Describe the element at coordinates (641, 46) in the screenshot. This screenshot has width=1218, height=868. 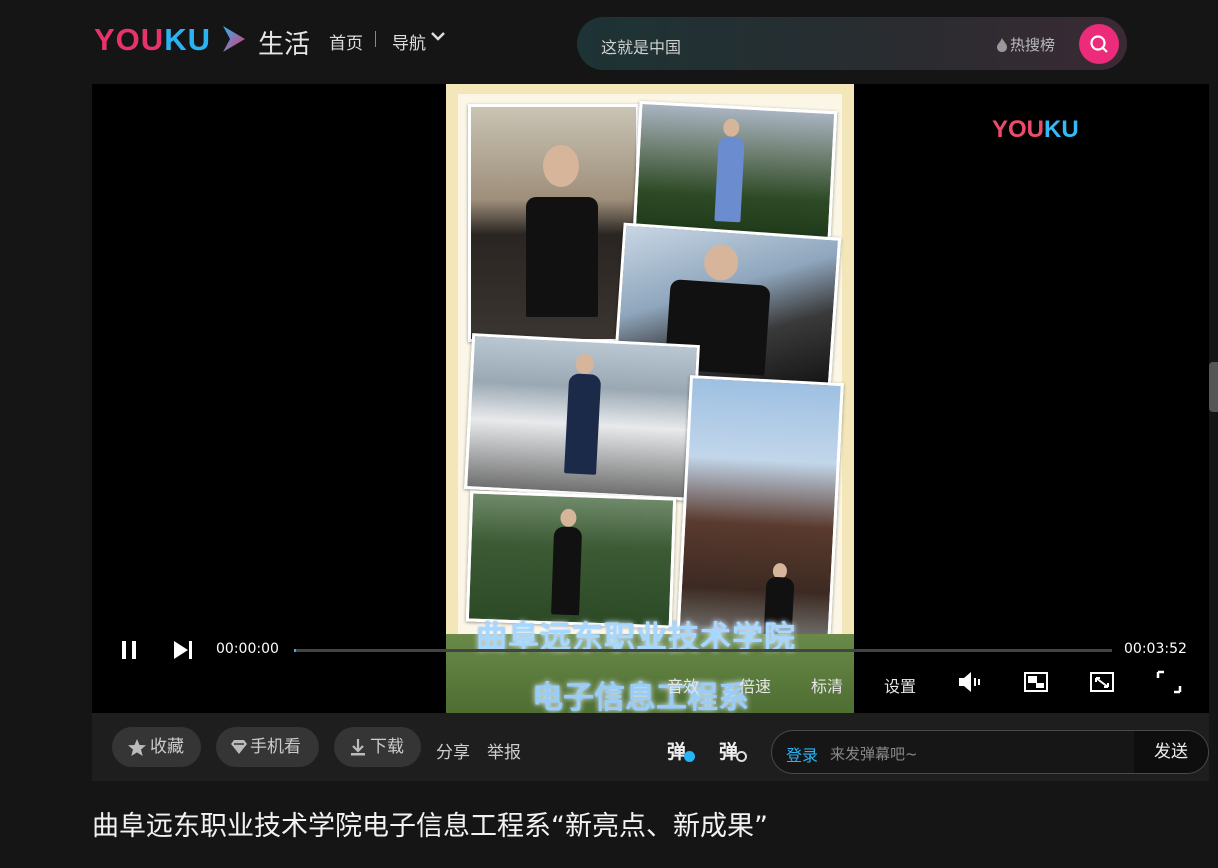
I see `search-input: 这就是中国` at that location.